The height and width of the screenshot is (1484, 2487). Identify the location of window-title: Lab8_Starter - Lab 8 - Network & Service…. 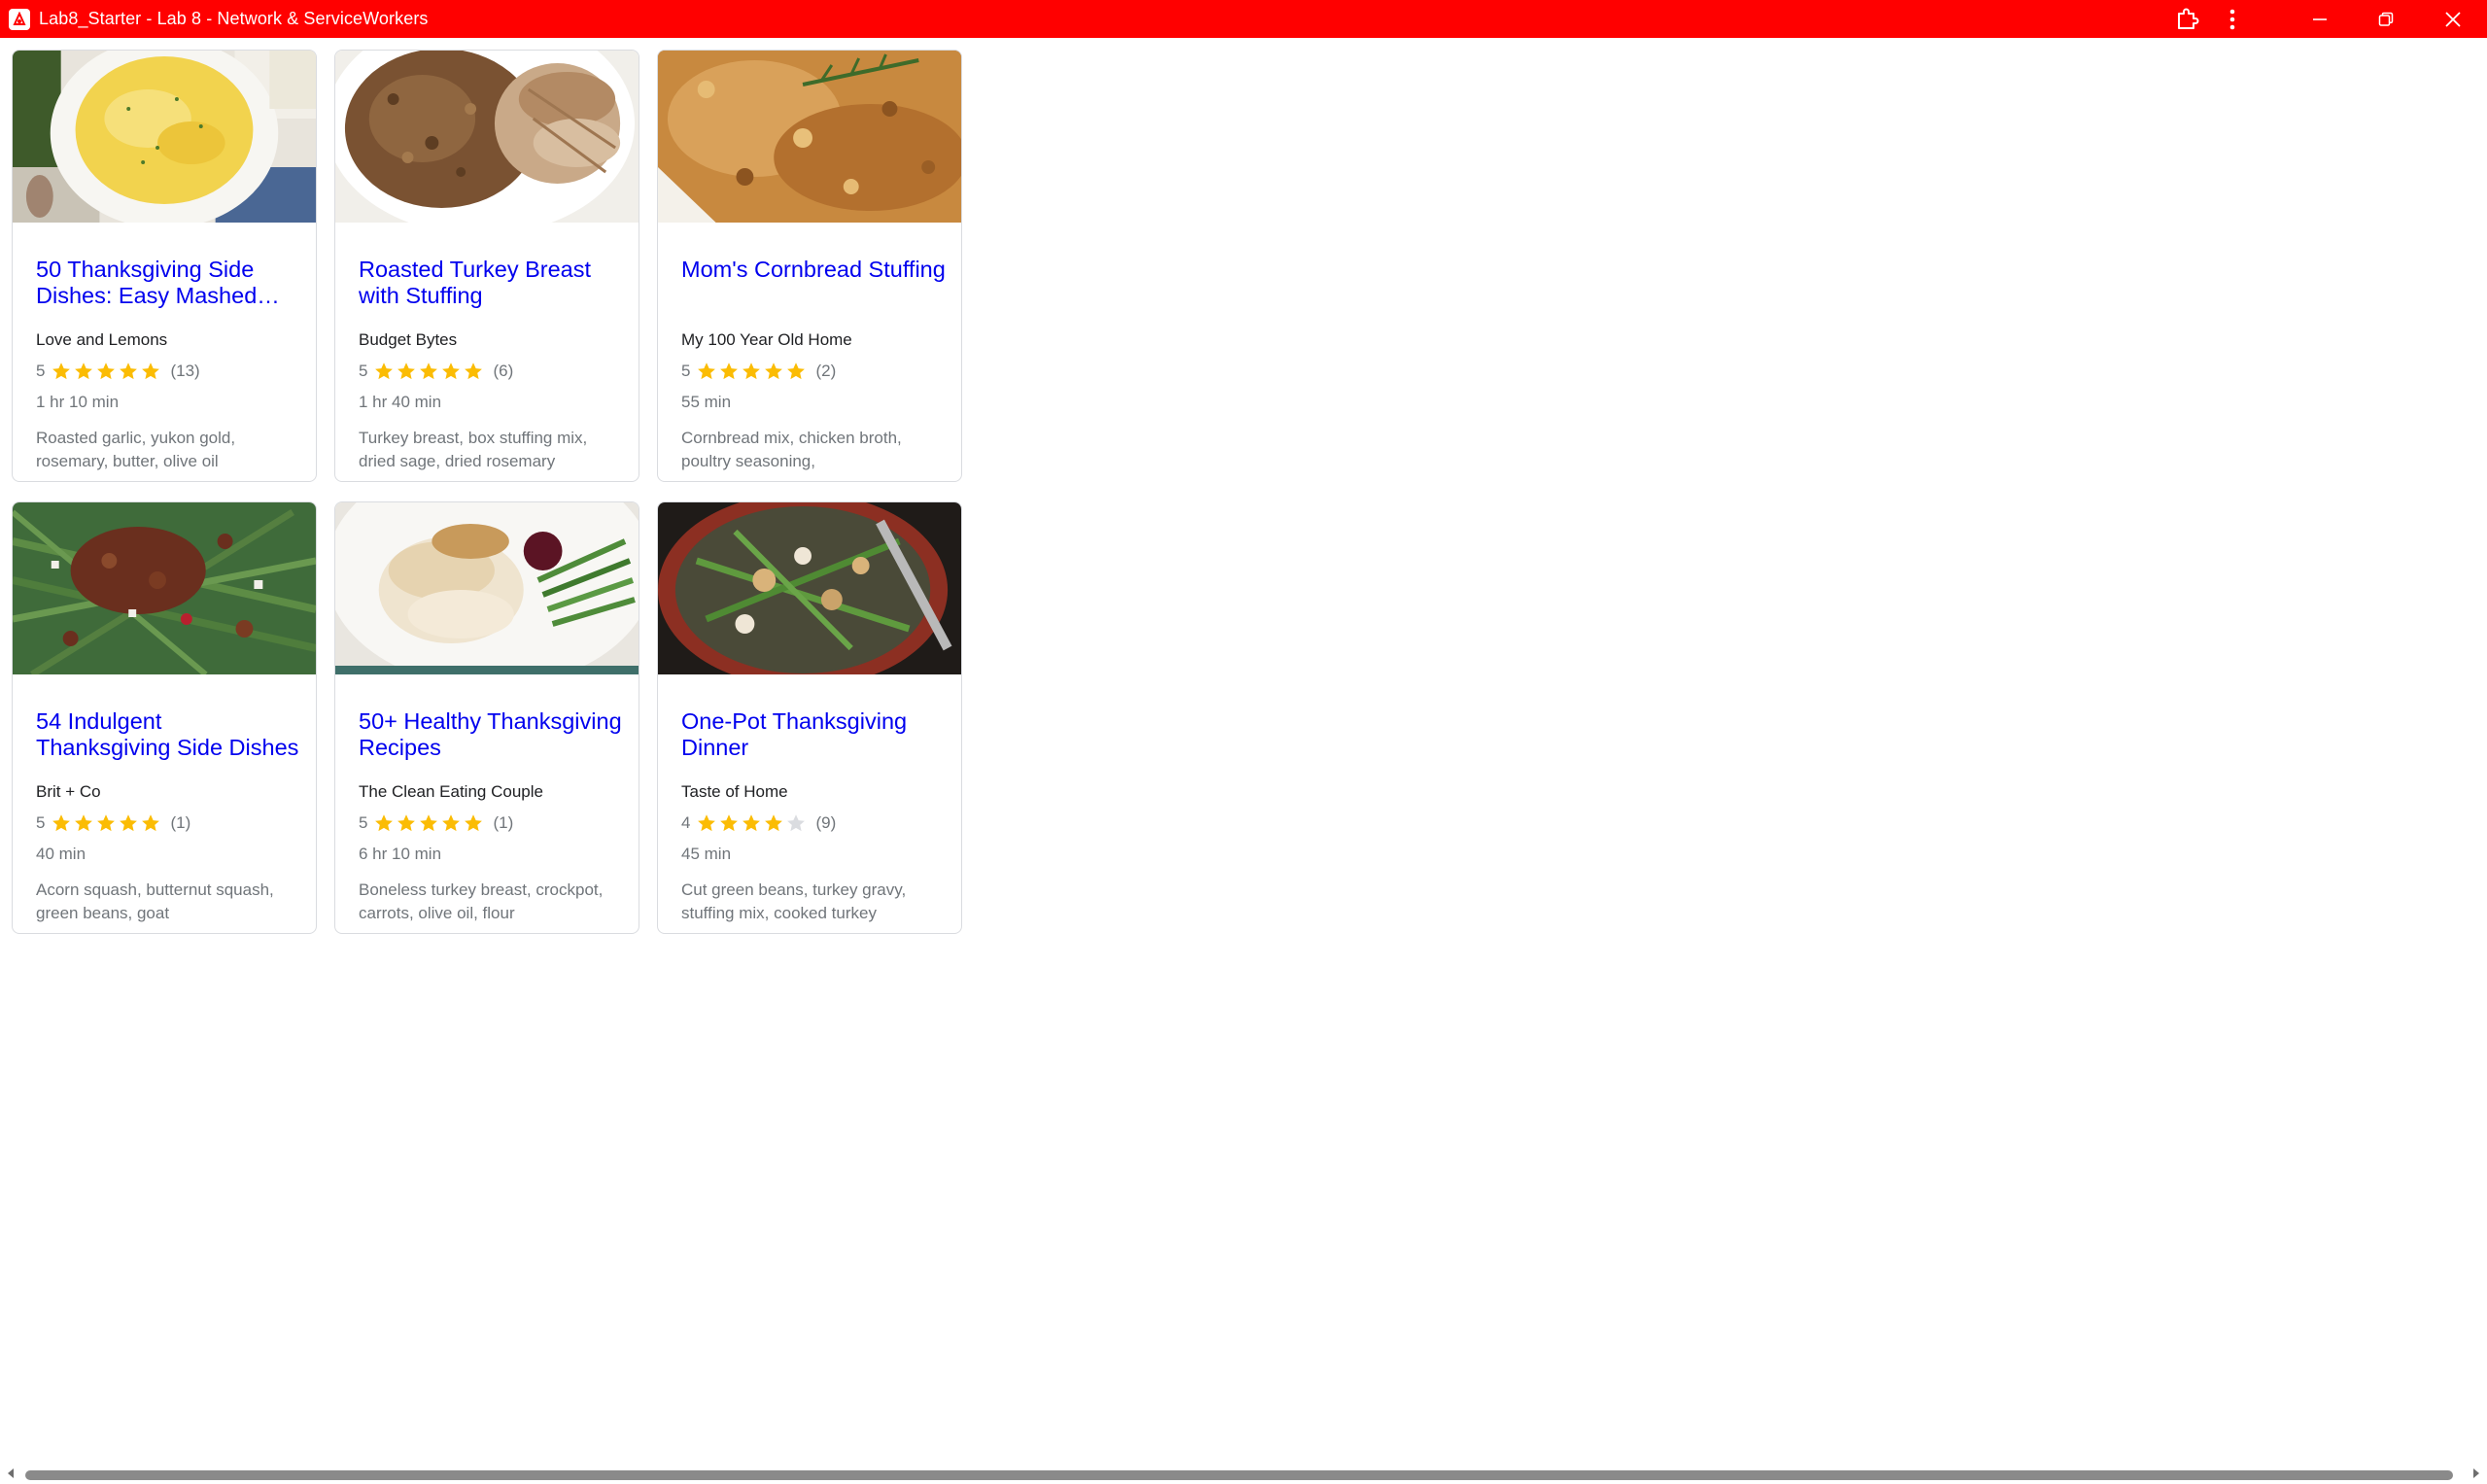
(234, 18).